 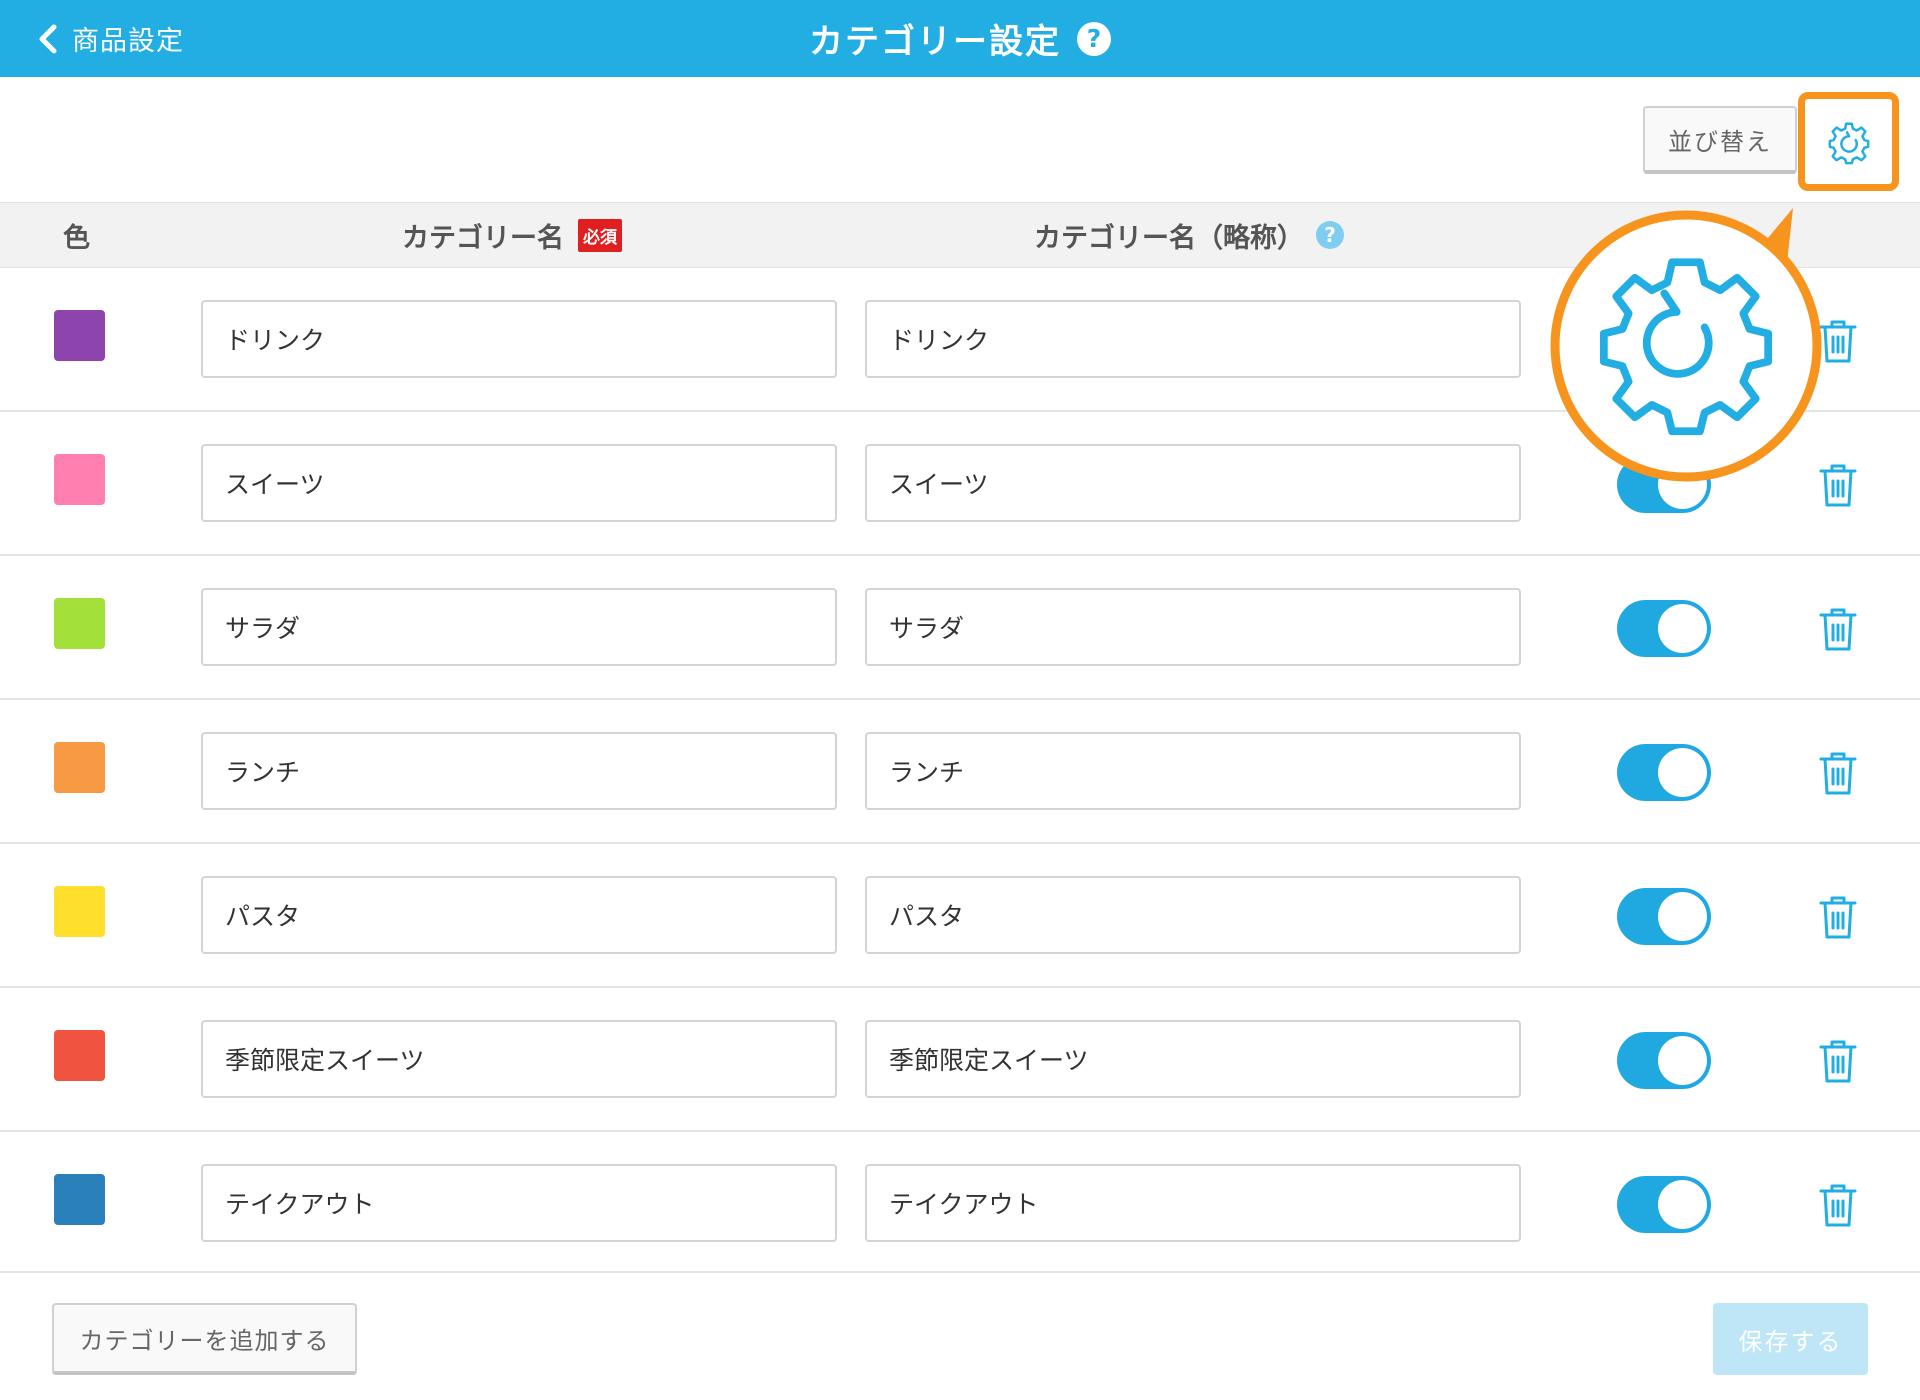 I want to click on page-title-wrap: カテゴリー設定 ?, so click(x=960, y=38).